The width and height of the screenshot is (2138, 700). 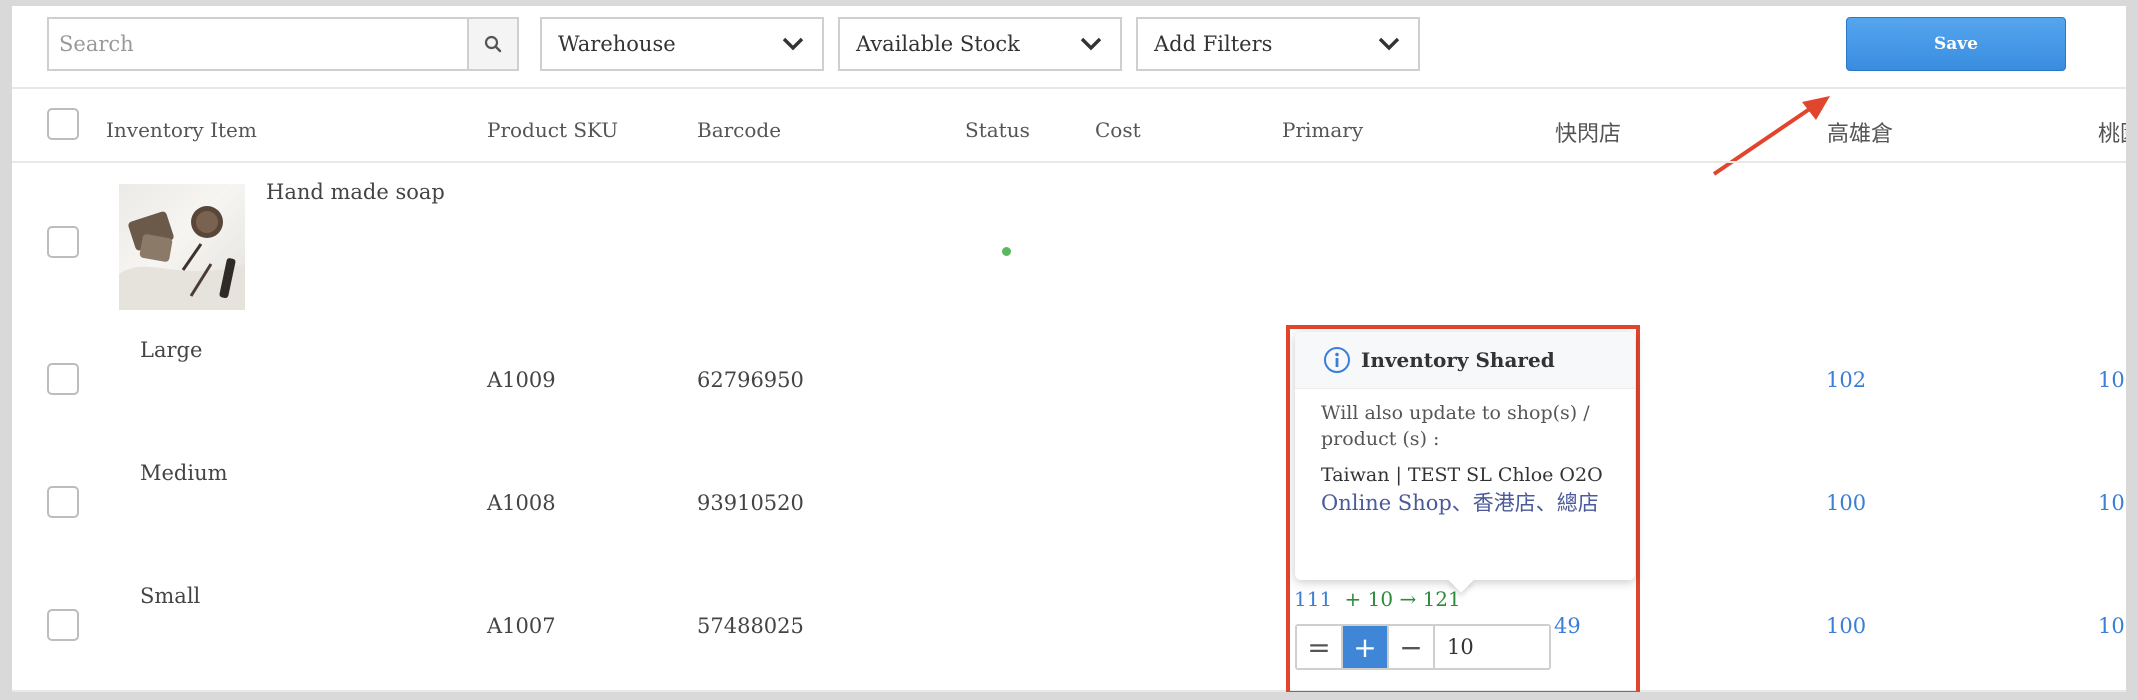 What do you see at coordinates (1337, 360) in the screenshot?
I see `info-icon` at bounding box center [1337, 360].